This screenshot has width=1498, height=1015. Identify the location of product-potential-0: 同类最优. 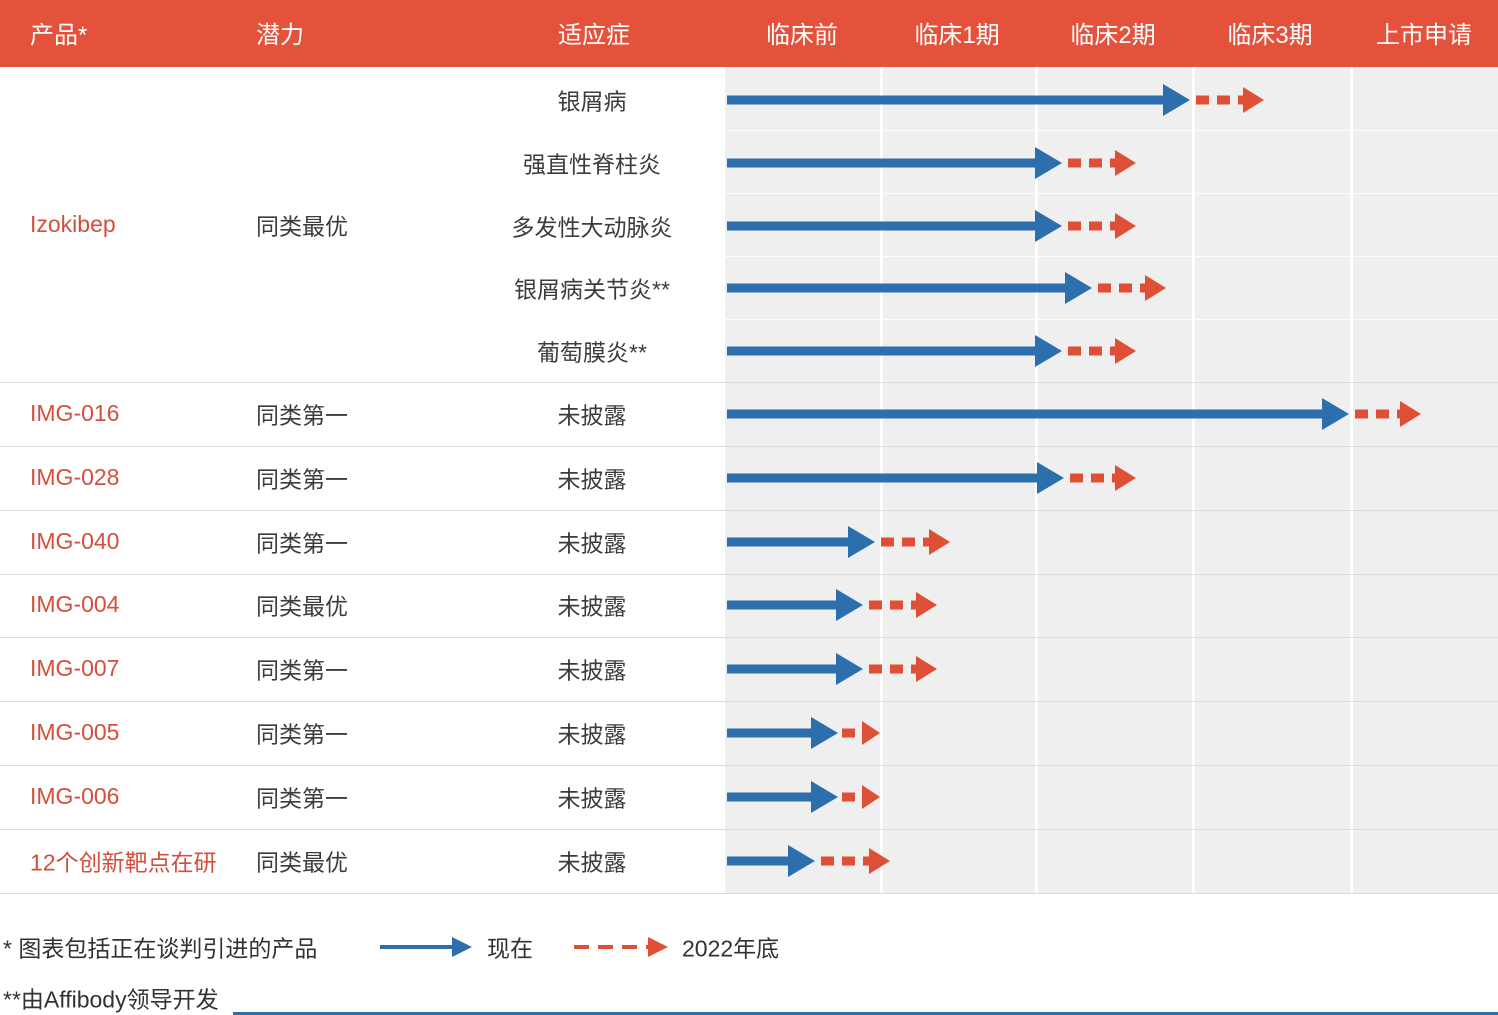
(302, 226).